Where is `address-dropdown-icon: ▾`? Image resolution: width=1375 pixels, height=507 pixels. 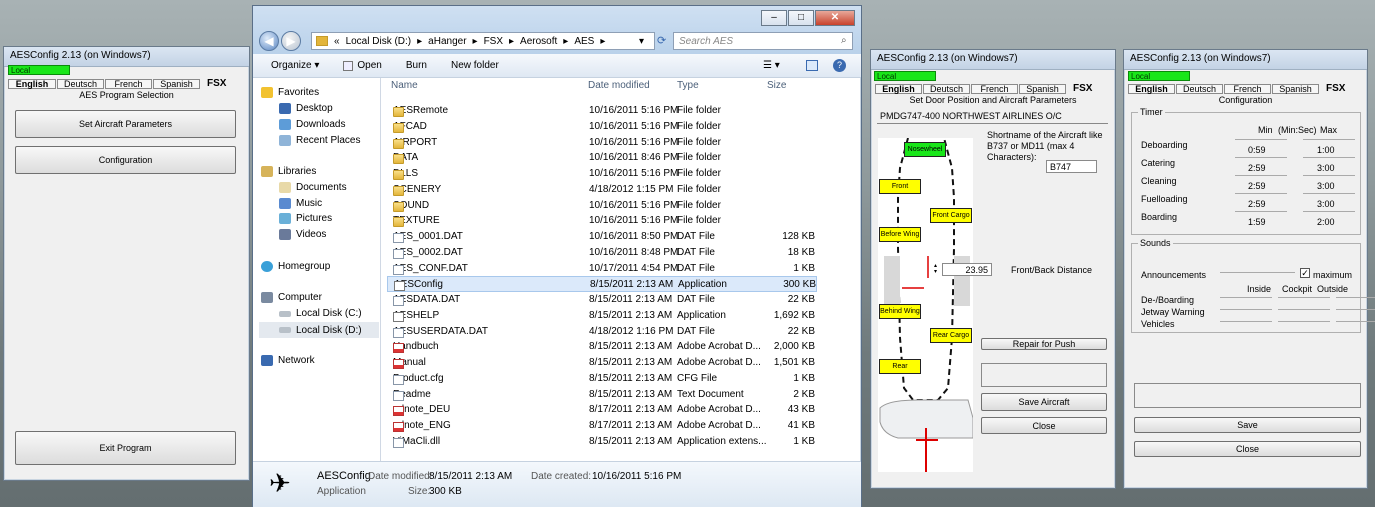 address-dropdown-icon: ▾ is located at coordinates (641, 41).